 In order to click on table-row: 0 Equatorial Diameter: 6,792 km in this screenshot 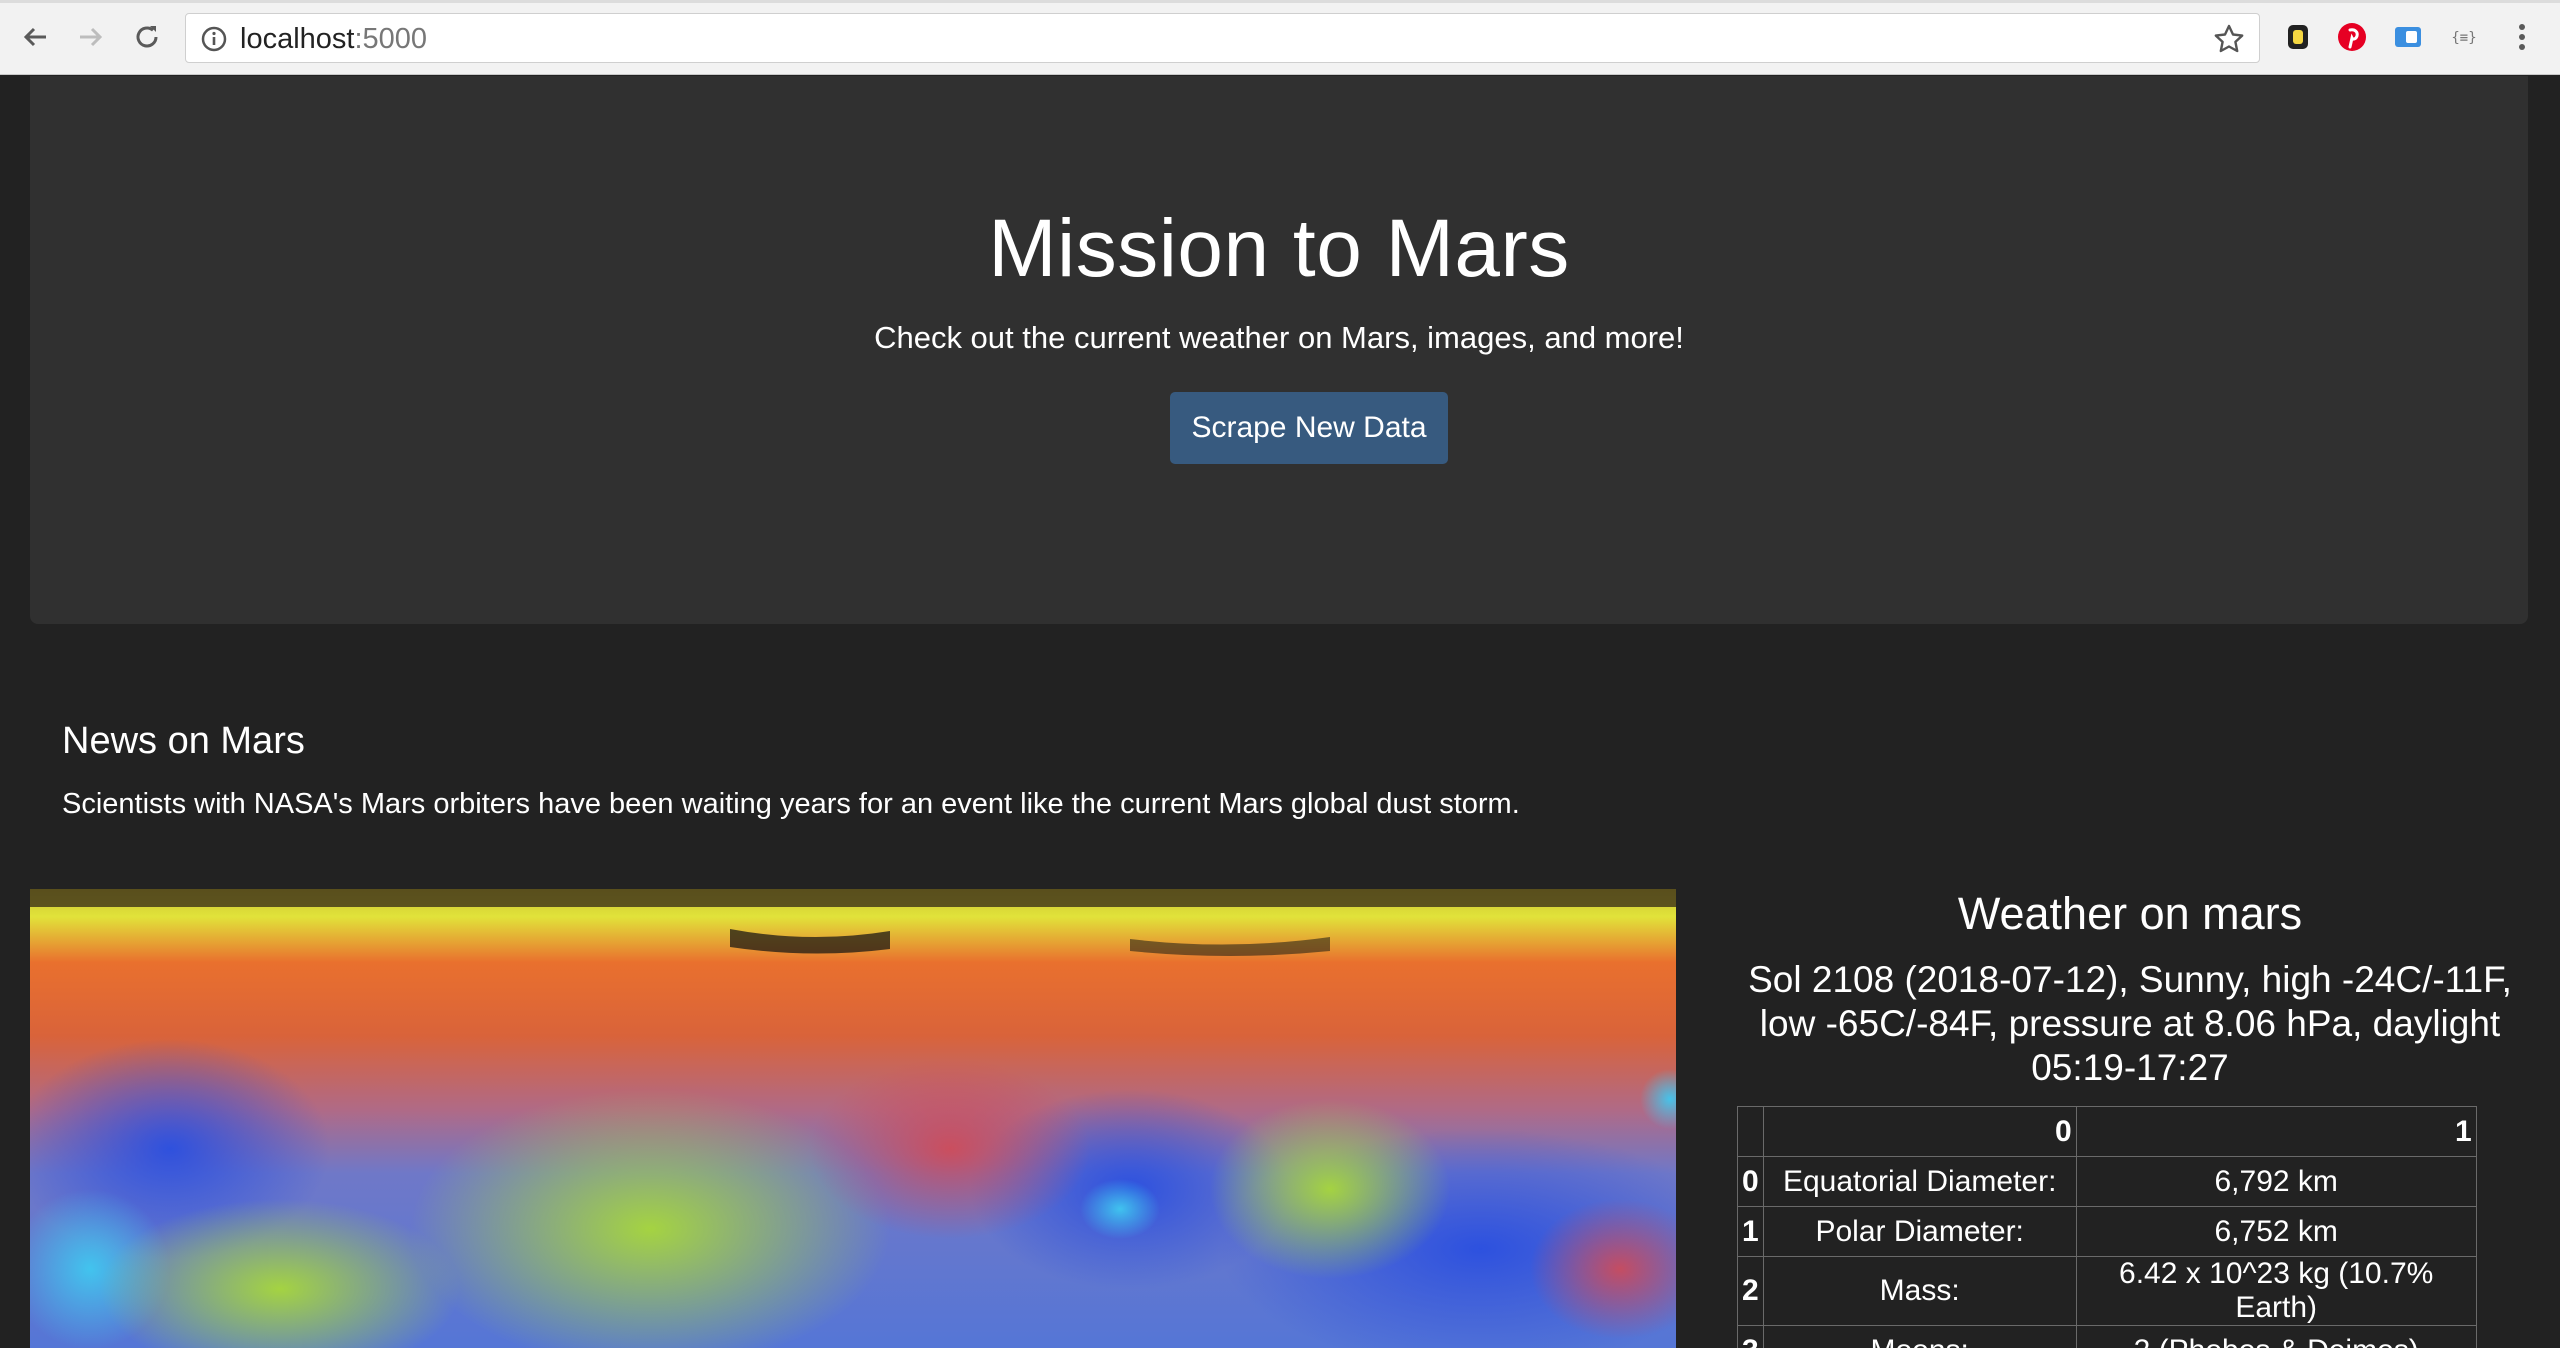, I will do `click(2107, 1181)`.